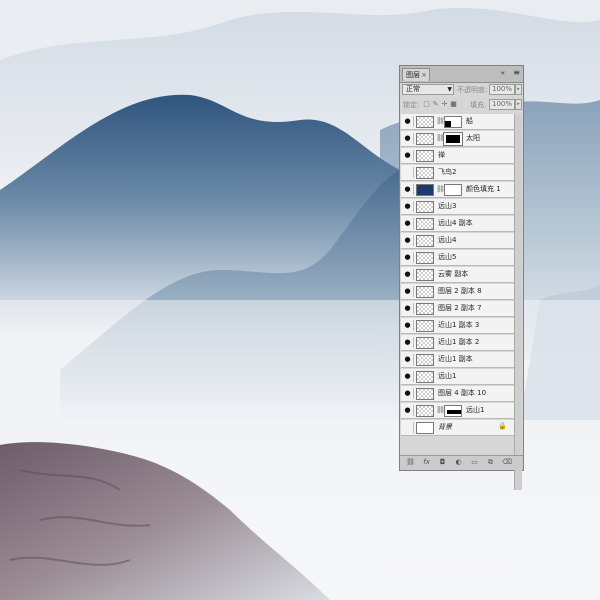 This screenshot has height=600, width=600. I want to click on layer-name: 近山1 副本 3, so click(459, 325).